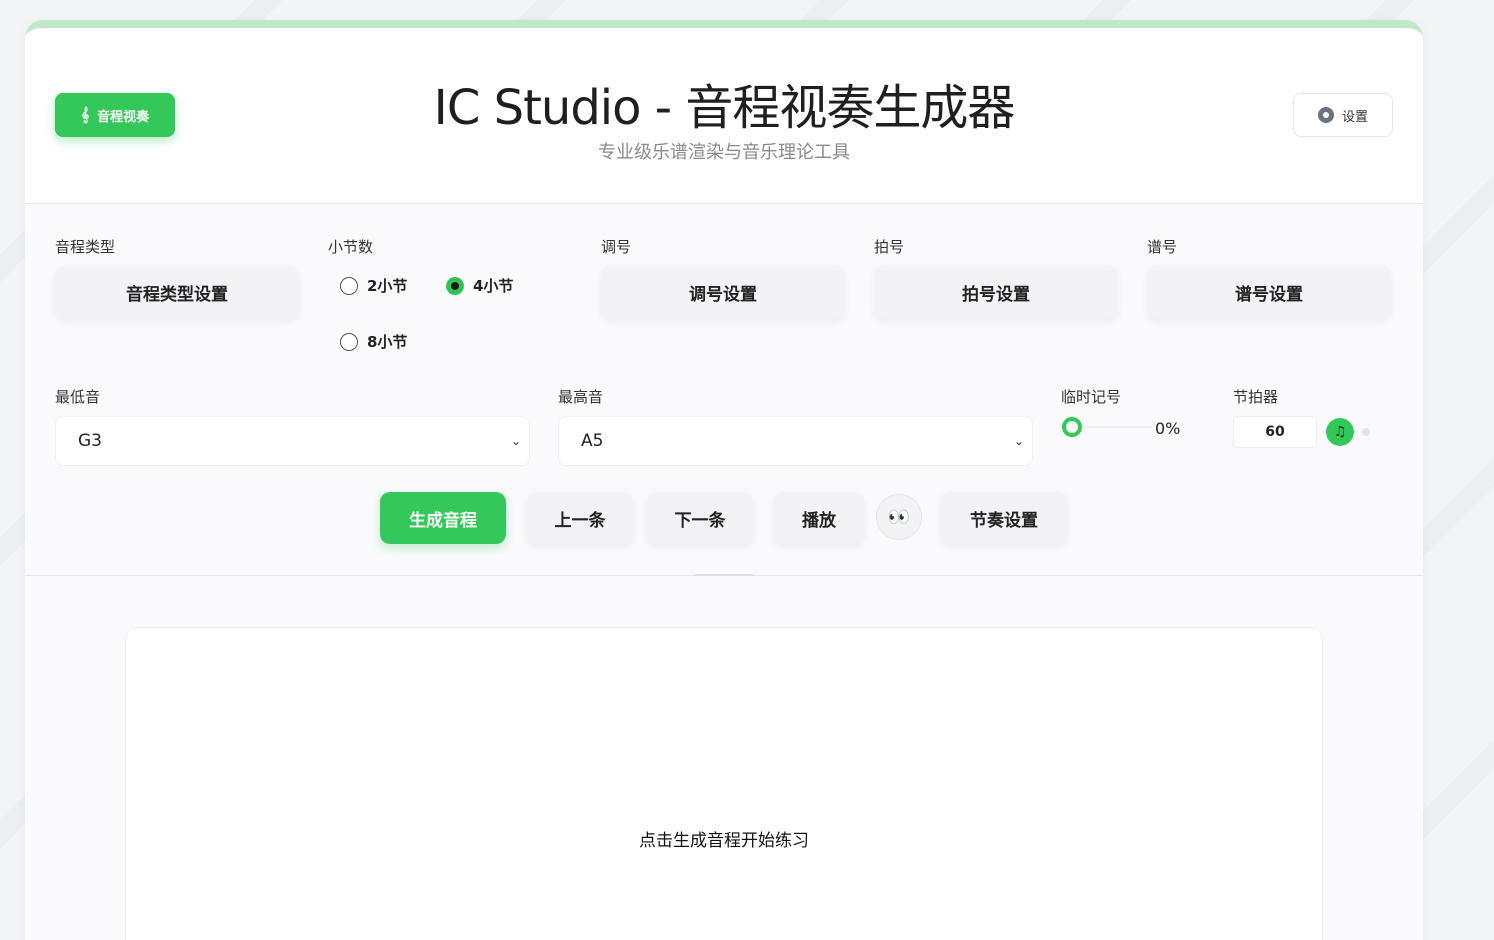 This screenshot has height=940, width=1494. What do you see at coordinates (819, 518) in the screenshot?
I see `play-button: 播放` at bounding box center [819, 518].